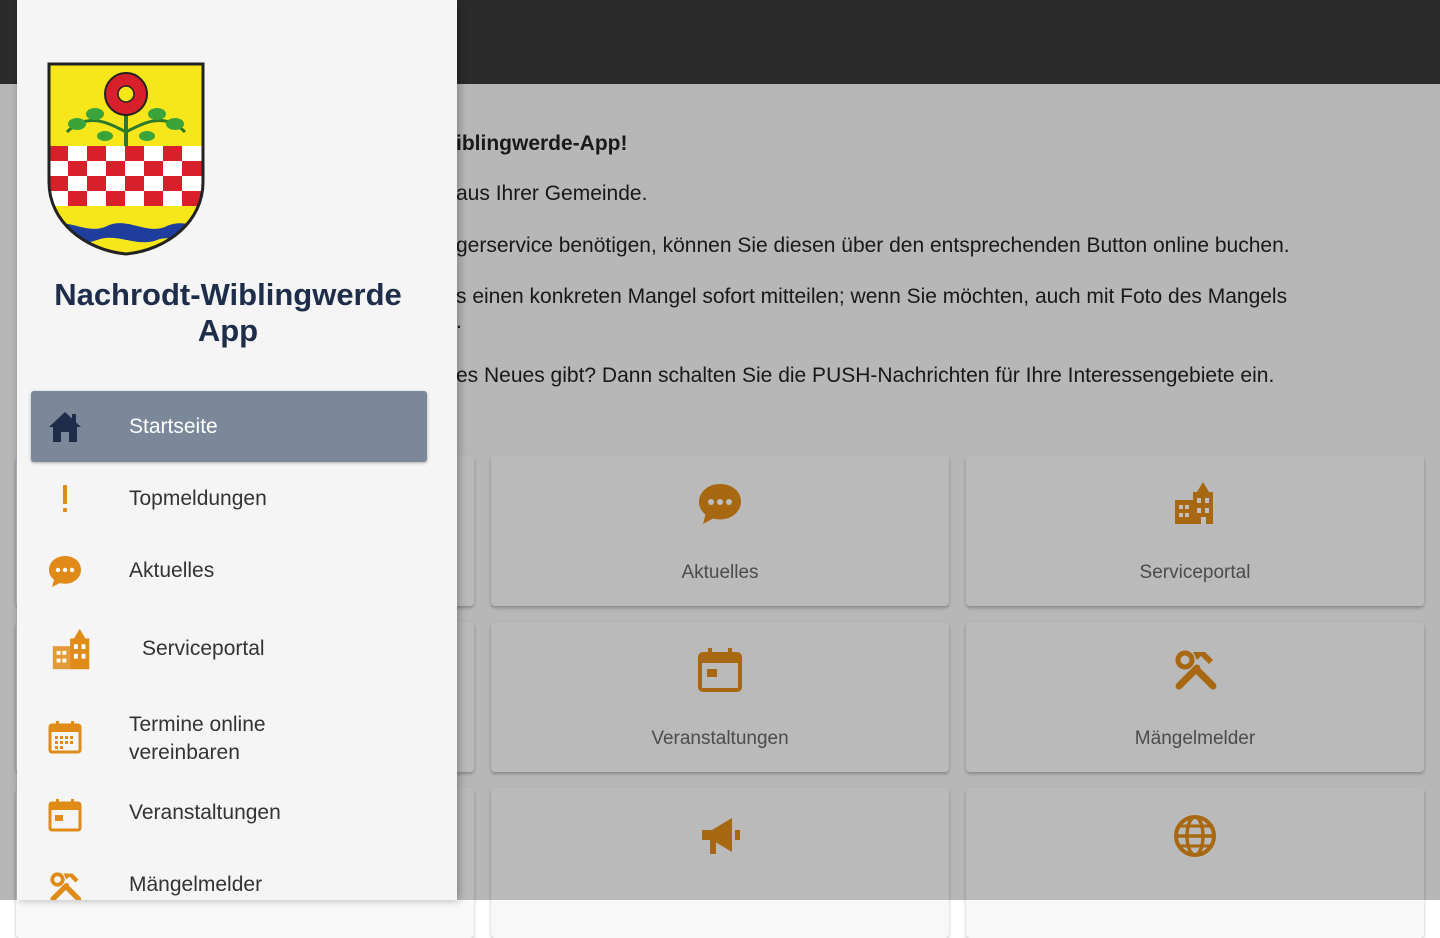 This screenshot has width=1440, height=938. I want to click on menu-item-label-line-1: Termine online, so click(197, 724).